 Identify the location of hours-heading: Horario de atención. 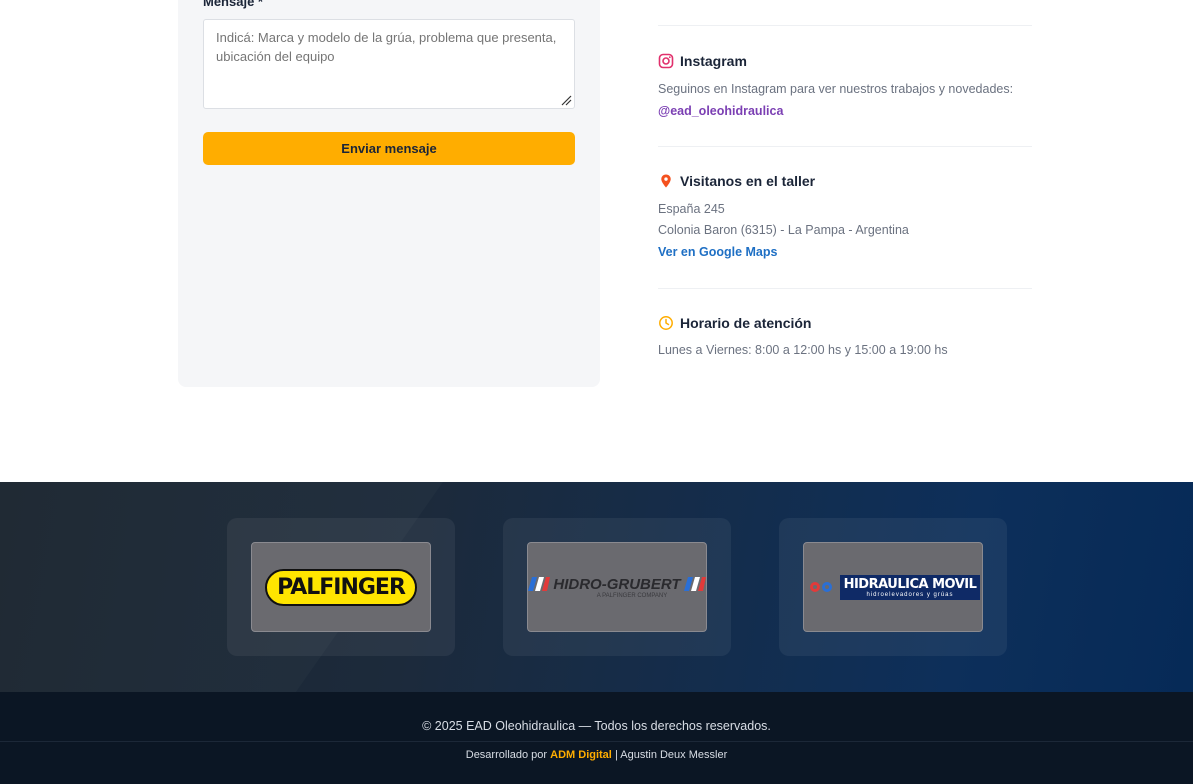
(734, 323).